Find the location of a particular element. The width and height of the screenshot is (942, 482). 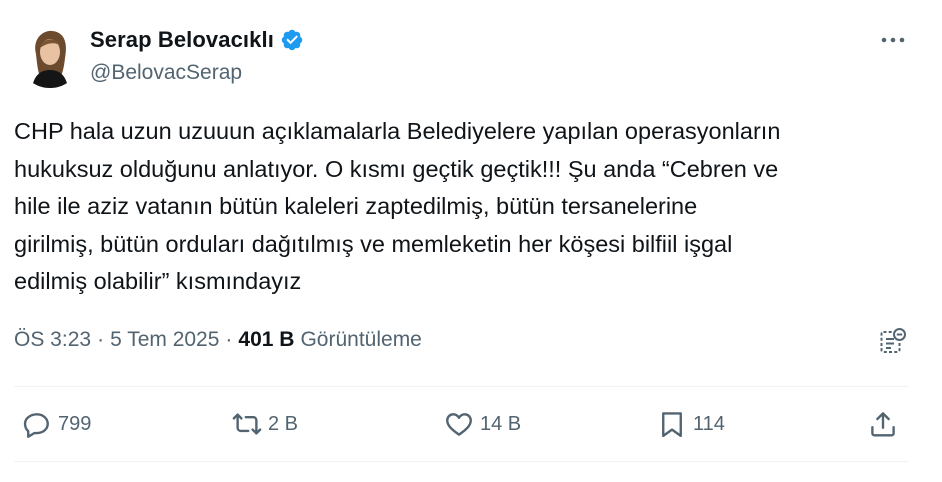

share-button is located at coordinates (883, 424).